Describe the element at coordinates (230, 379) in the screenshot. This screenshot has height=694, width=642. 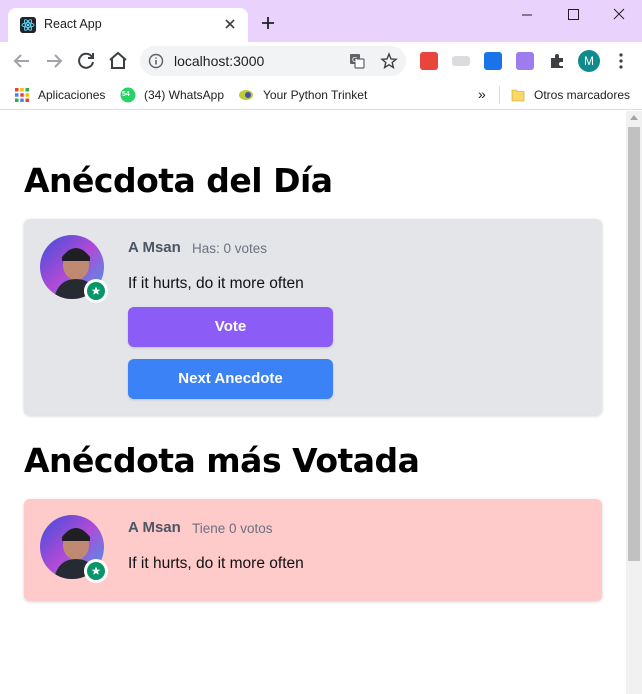
I see `next-anecdote-button: Next Anecdote` at that location.